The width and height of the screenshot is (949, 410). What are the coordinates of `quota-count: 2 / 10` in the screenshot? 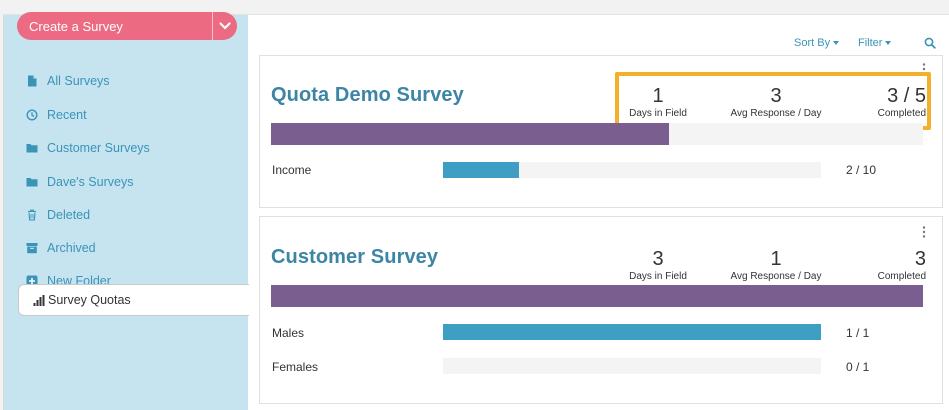 It's located at (861, 170).